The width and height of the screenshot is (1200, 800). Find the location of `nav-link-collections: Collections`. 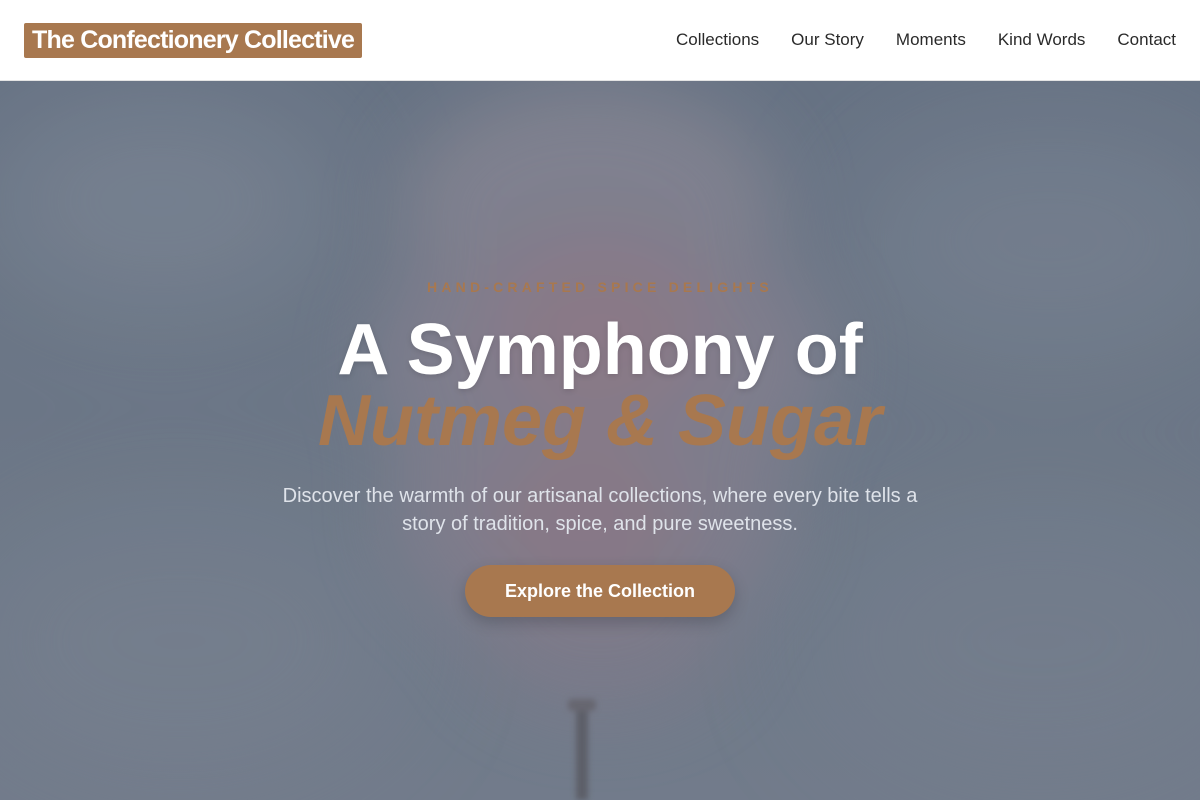

nav-link-collections: Collections is located at coordinates (717, 40).